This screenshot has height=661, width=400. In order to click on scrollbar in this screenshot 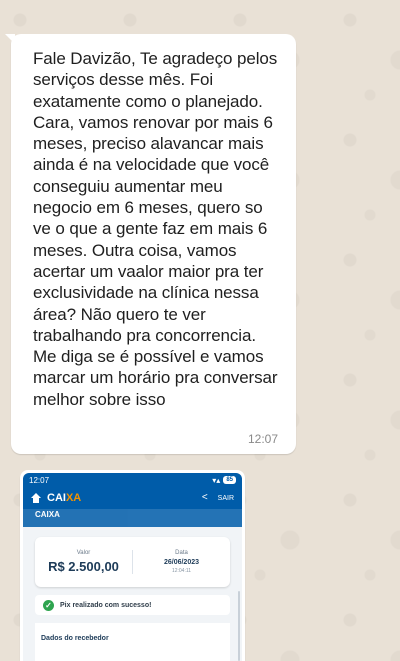, I will do `click(239, 626)`.